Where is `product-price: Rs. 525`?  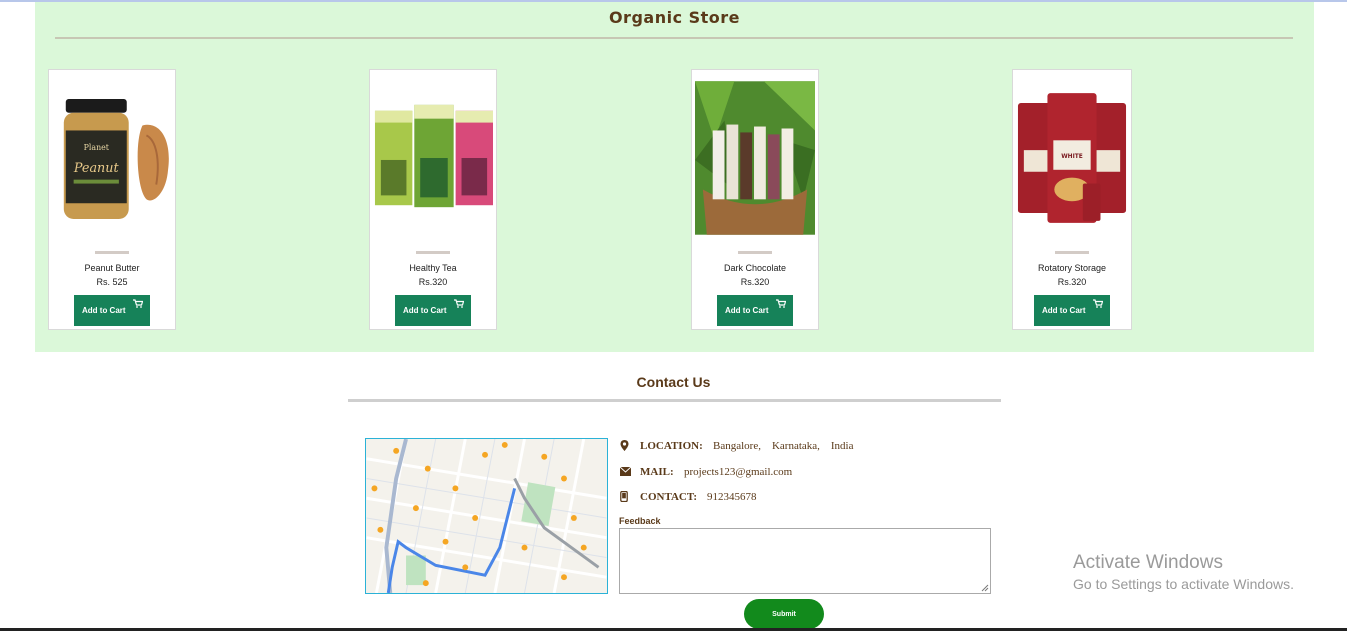
product-price: Rs. 525 is located at coordinates (112, 282).